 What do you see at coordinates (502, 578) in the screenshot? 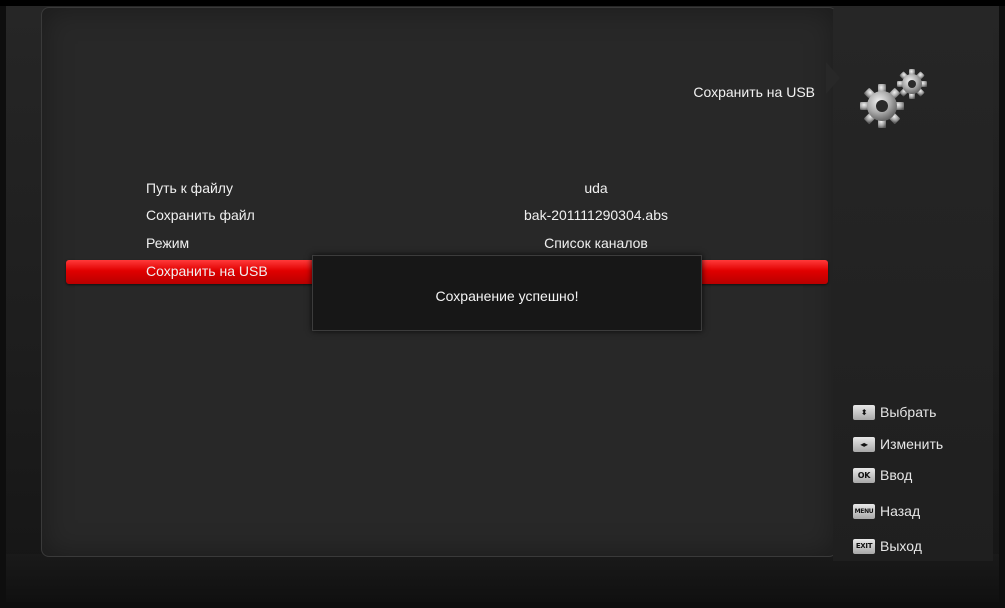
I see `screen-bottom-strip` at bounding box center [502, 578].